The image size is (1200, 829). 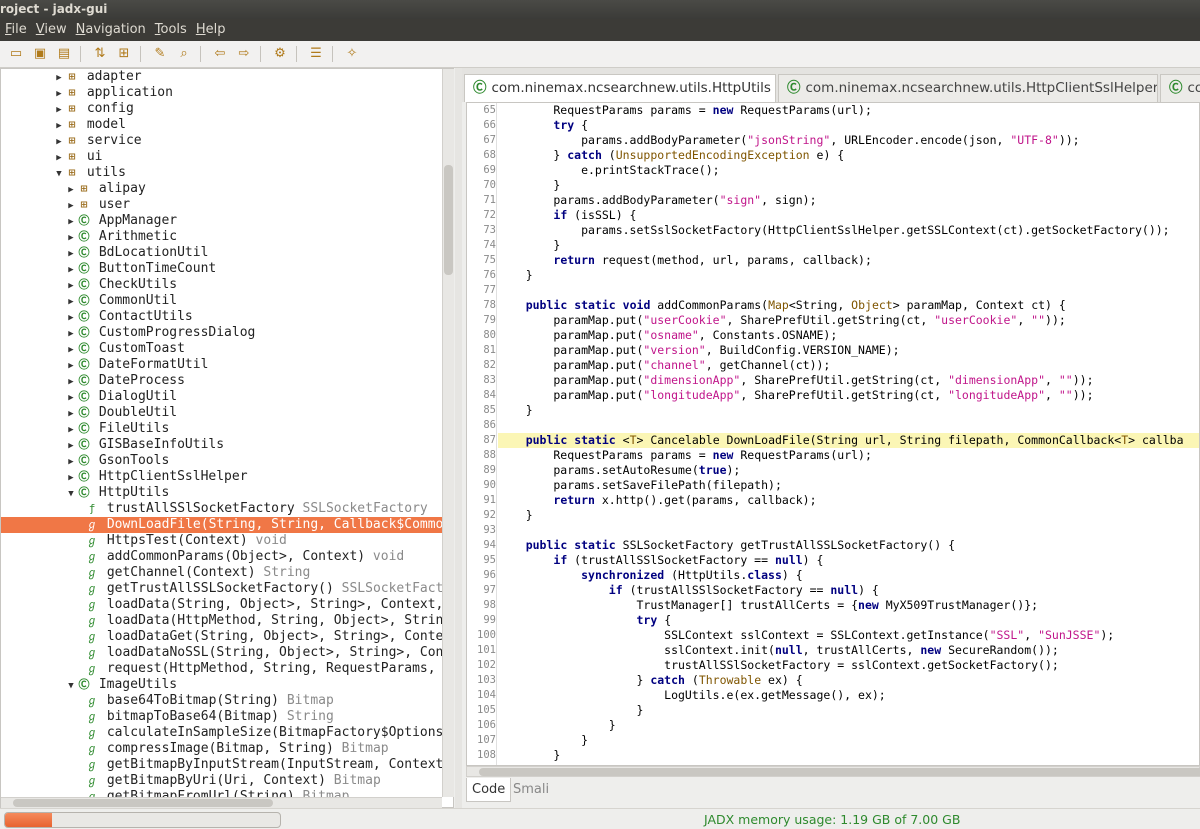 What do you see at coordinates (221, 445) in the screenshot?
I see `tree-class-item: ▶ Ⓒ GISBaseInfoUtils` at bounding box center [221, 445].